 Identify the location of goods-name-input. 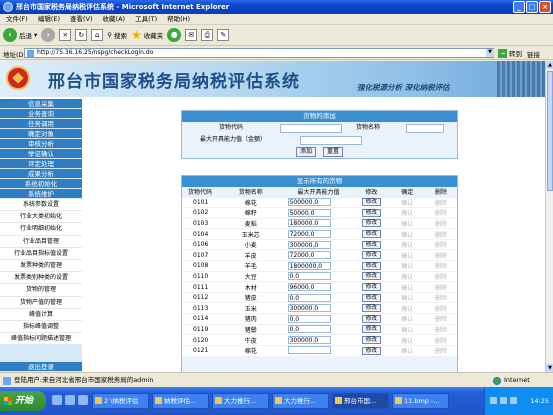
(425, 128).